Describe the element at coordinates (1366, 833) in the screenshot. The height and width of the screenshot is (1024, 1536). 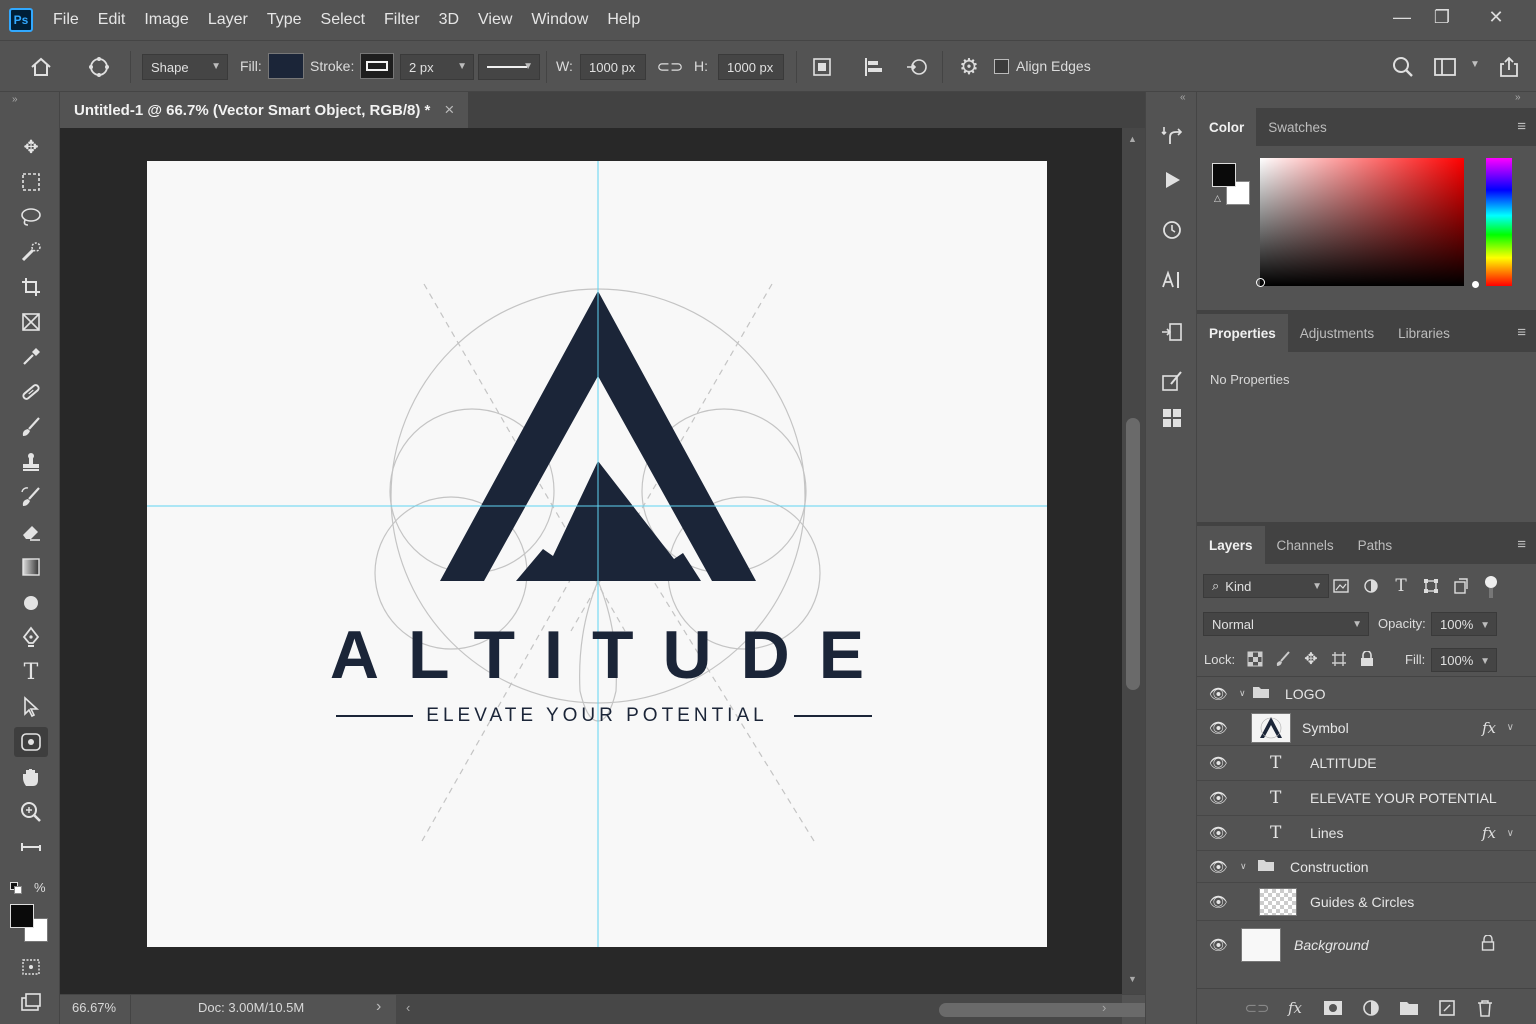
I see `layer-row-lines: 👁 T Lines fx ∨` at that location.